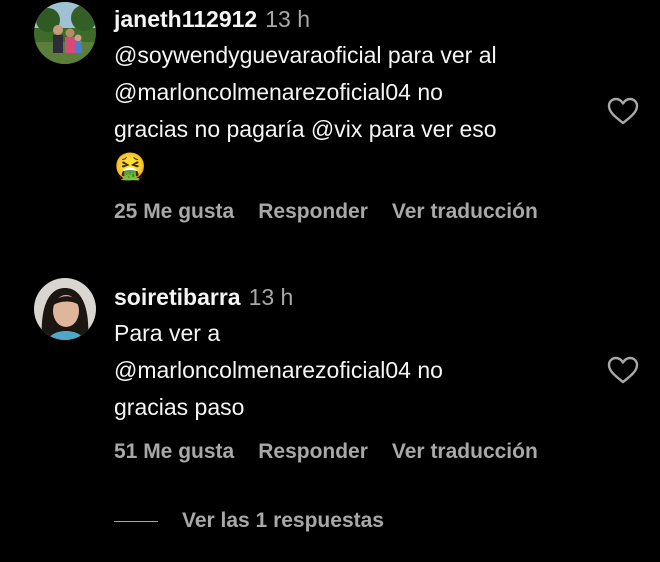 The height and width of the screenshot is (562, 660). I want to click on likes-count: 25 Me gusta, so click(174, 211).